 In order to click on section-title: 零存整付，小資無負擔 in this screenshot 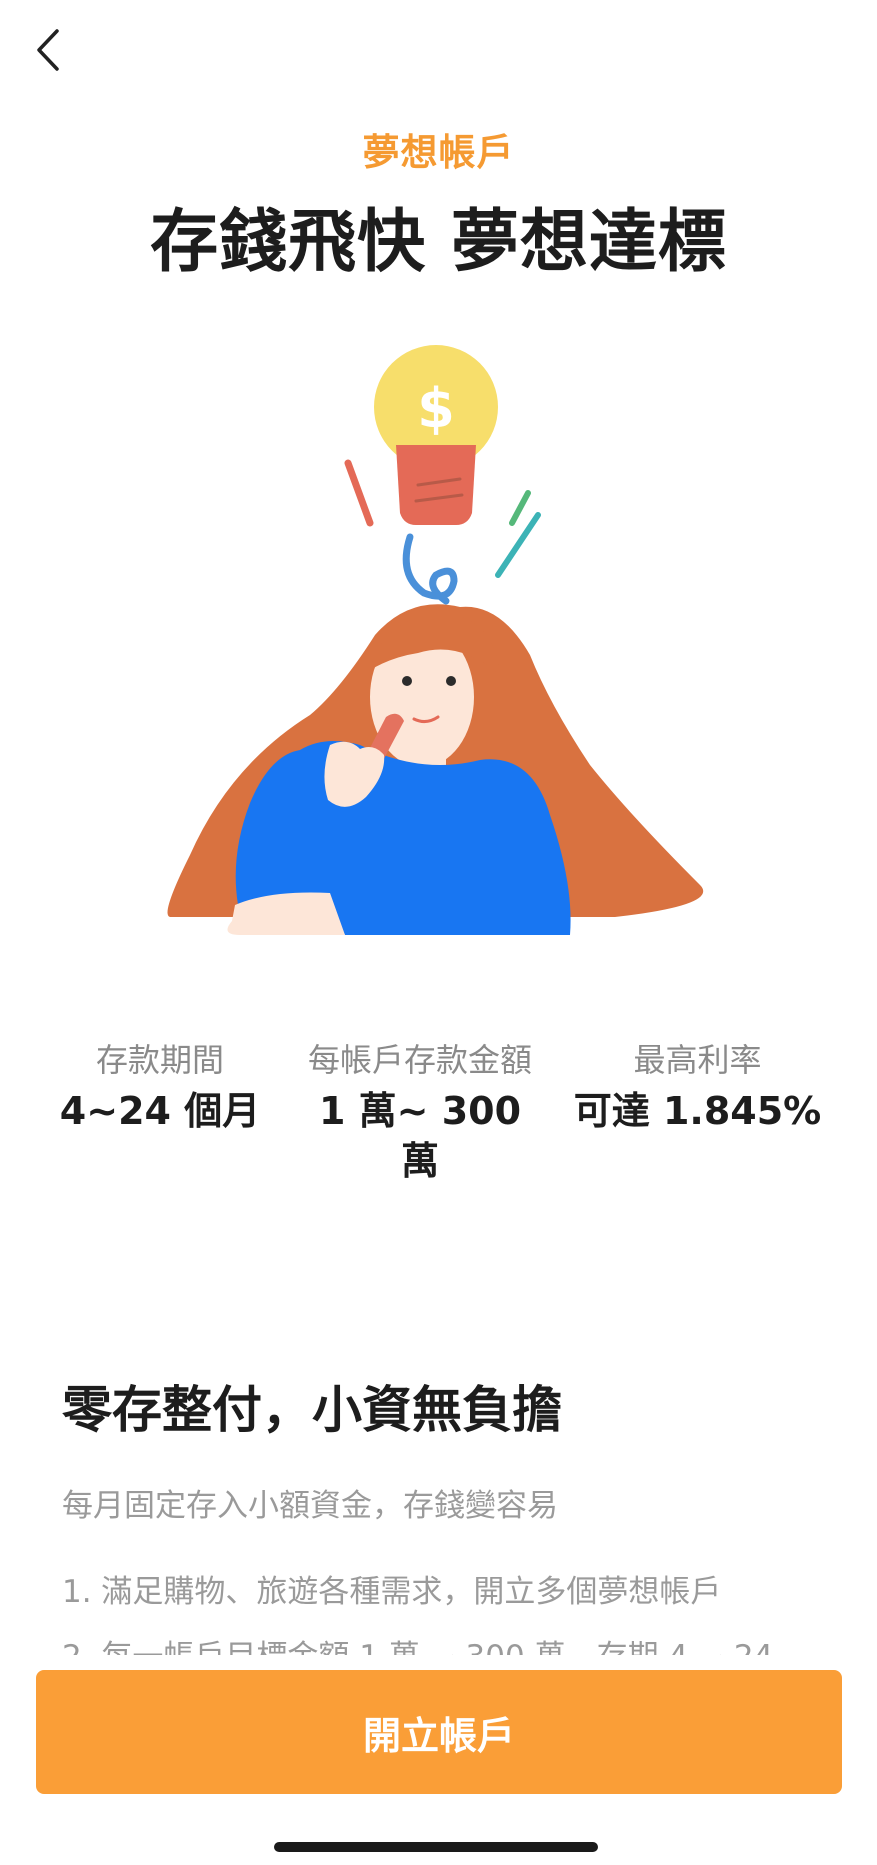, I will do `click(312, 1410)`.